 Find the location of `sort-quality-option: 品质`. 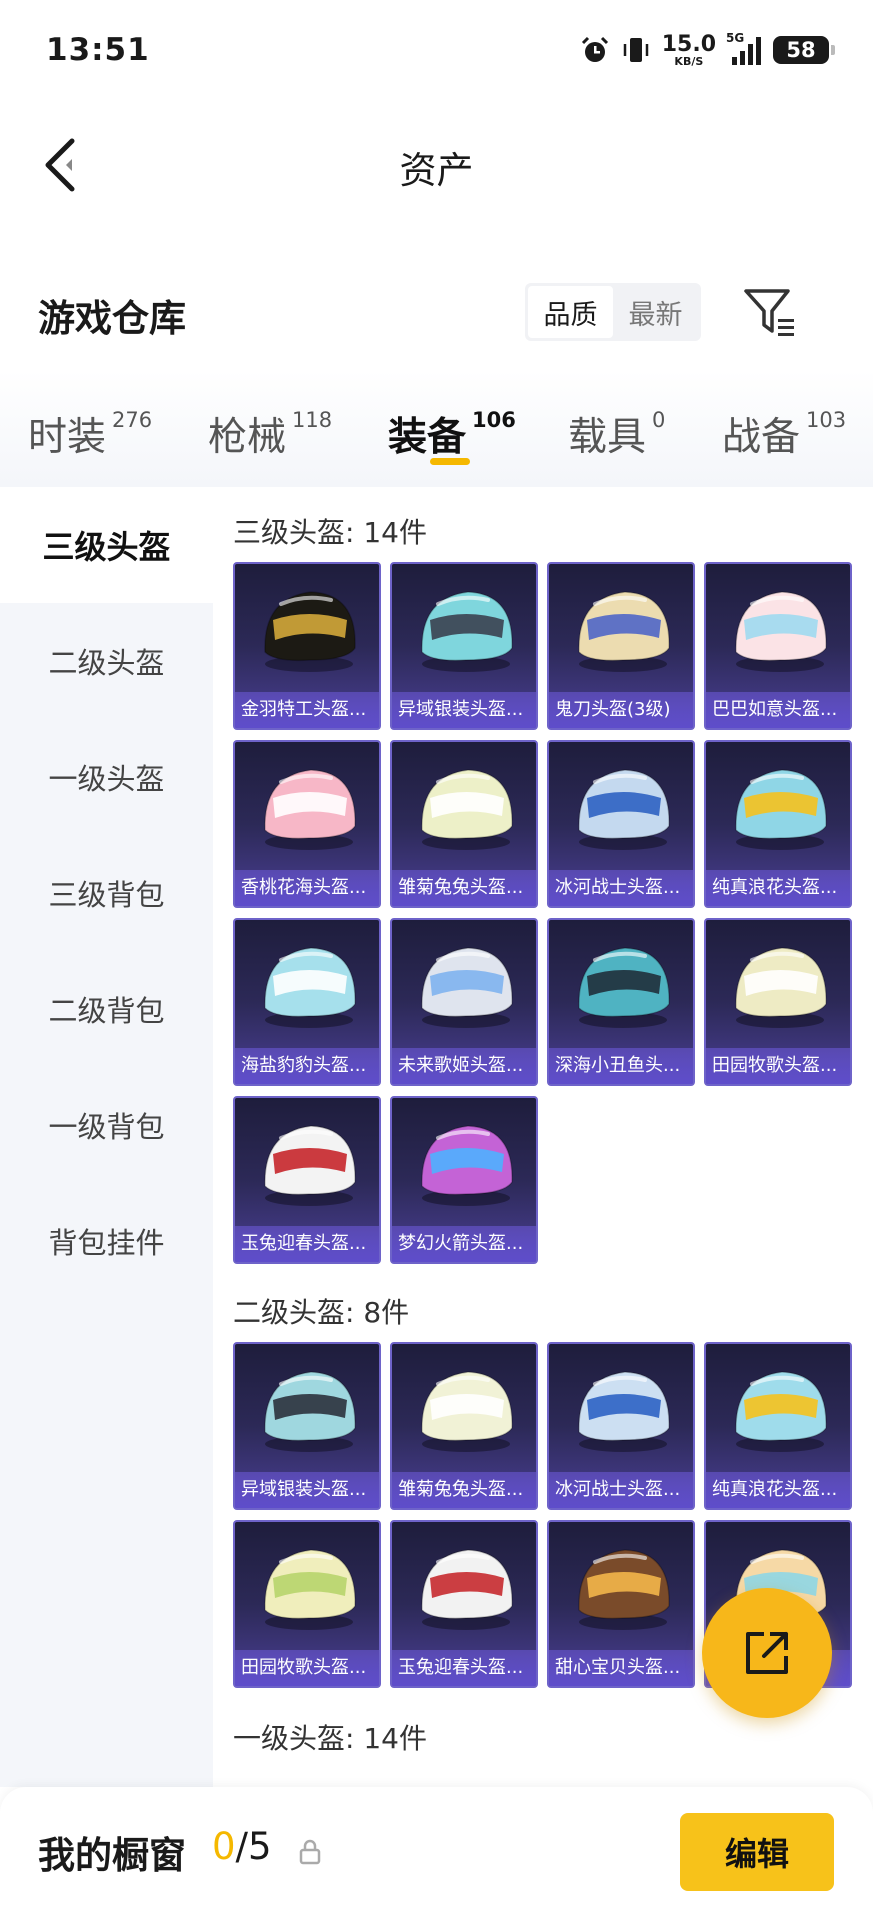

sort-quality-option: 品质 is located at coordinates (570, 312).